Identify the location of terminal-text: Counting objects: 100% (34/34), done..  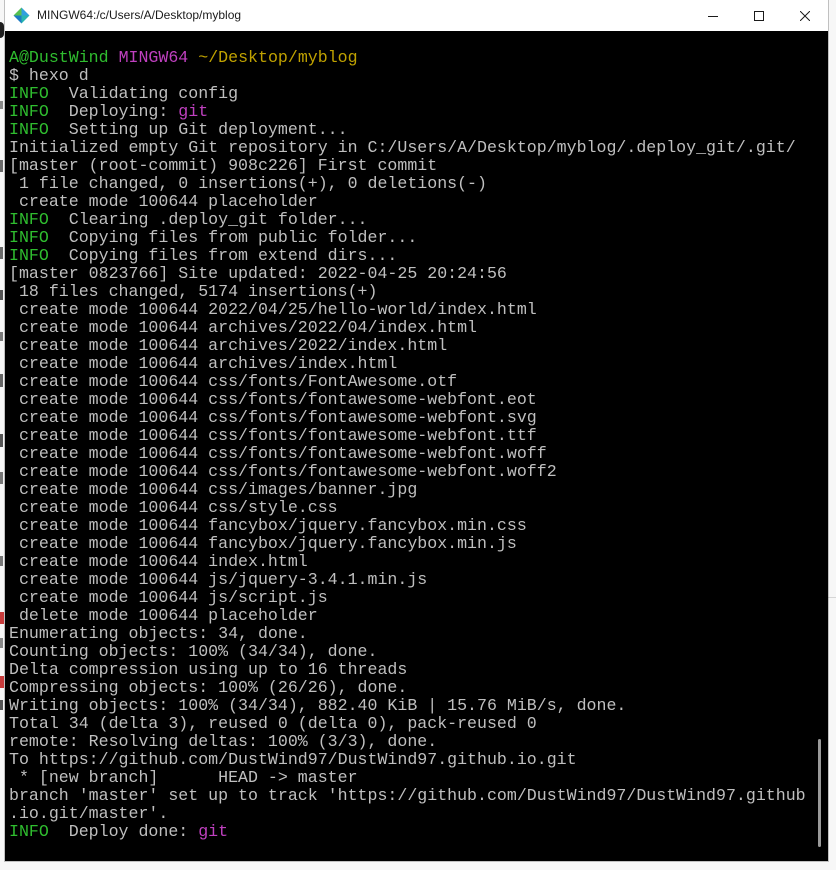
(193, 651).